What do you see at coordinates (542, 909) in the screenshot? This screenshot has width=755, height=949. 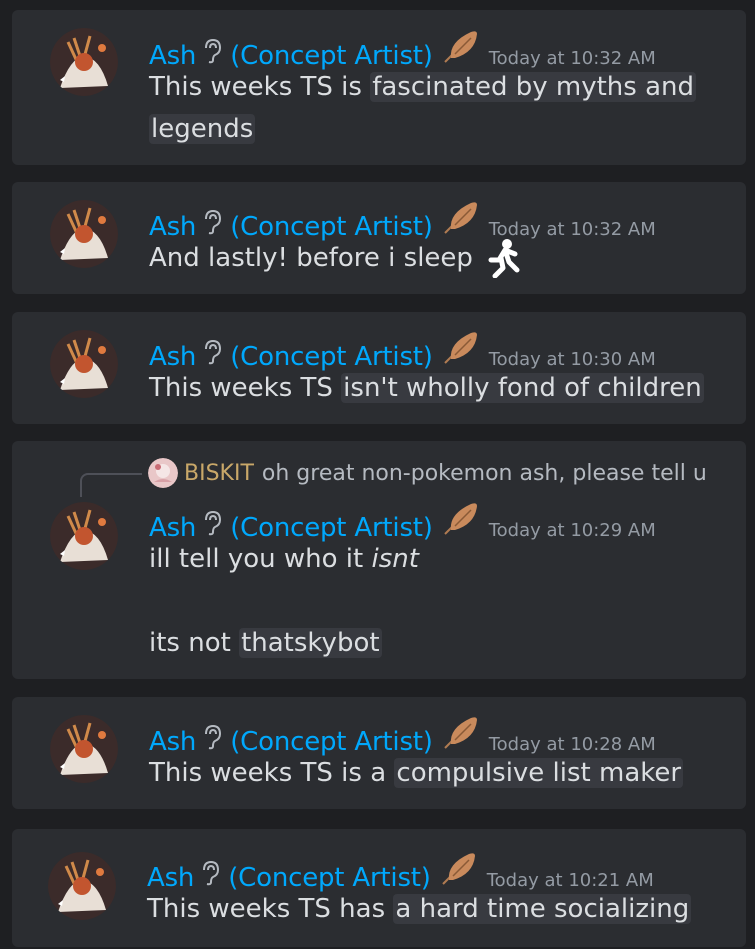 I see `spoiler-highlight: a hard time socializing` at bounding box center [542, 909].